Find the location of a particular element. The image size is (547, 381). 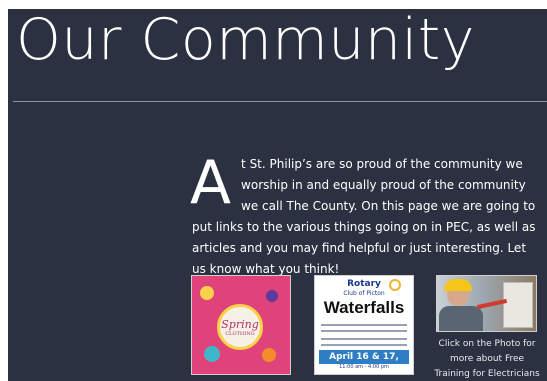

page-title: Our Community is located at coordinates (245, 41).